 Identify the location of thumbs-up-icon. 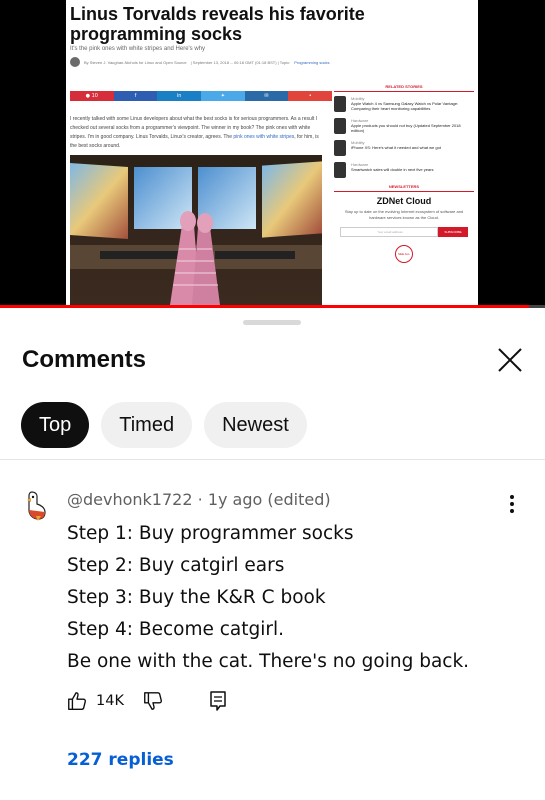
(77, 701).